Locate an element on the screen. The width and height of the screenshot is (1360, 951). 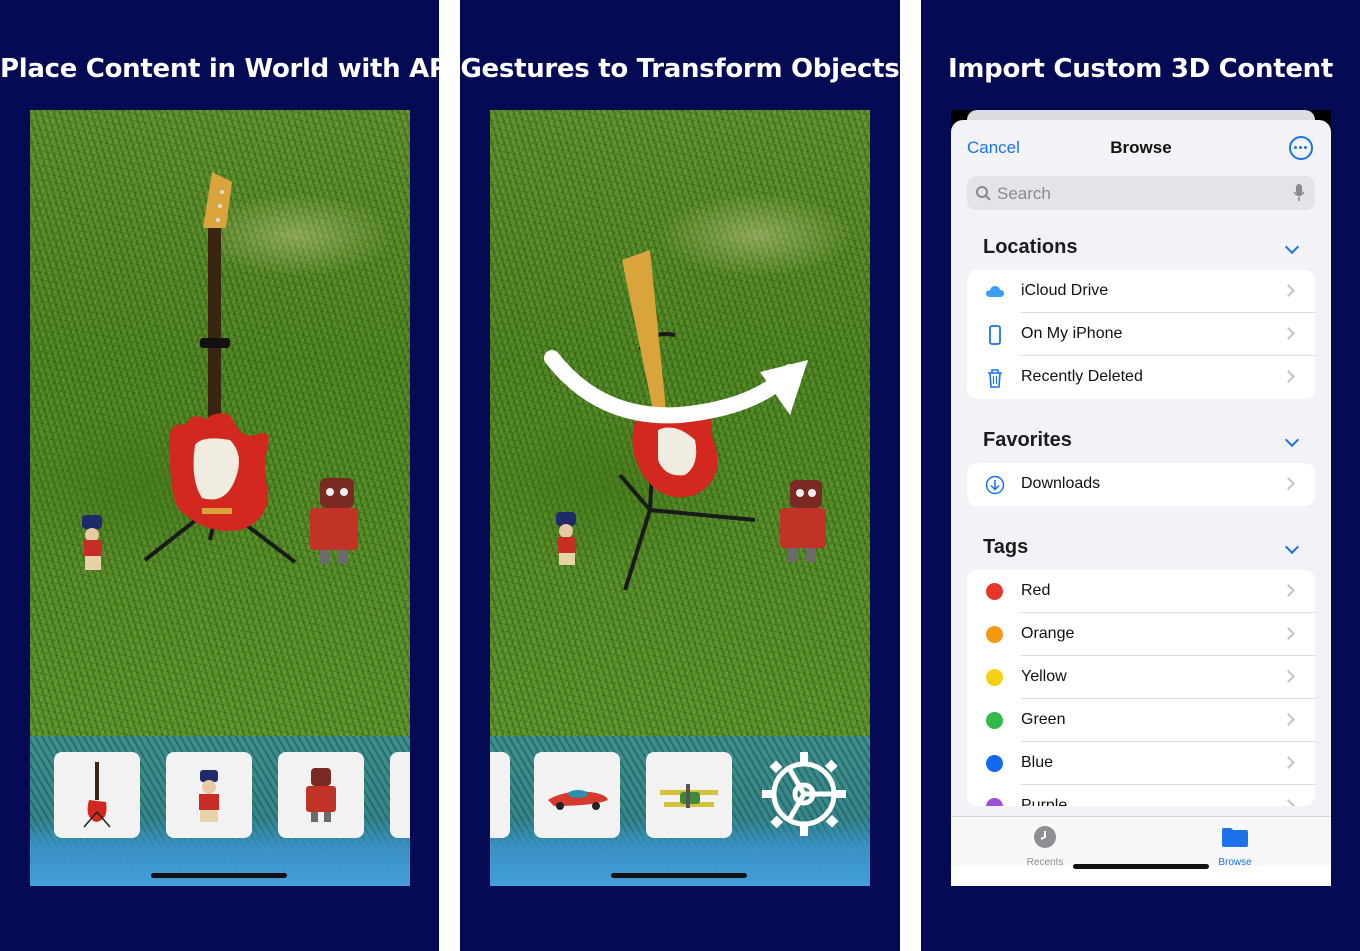
search-icon is located at coordinates (983, 193).